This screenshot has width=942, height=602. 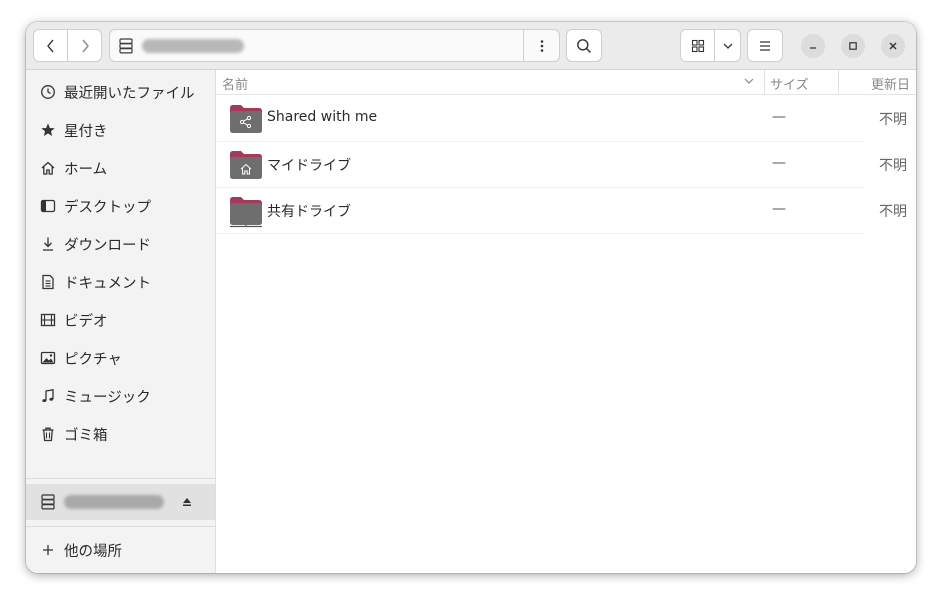 I want to click on home-folder-icon, so click(x=246, y=167).